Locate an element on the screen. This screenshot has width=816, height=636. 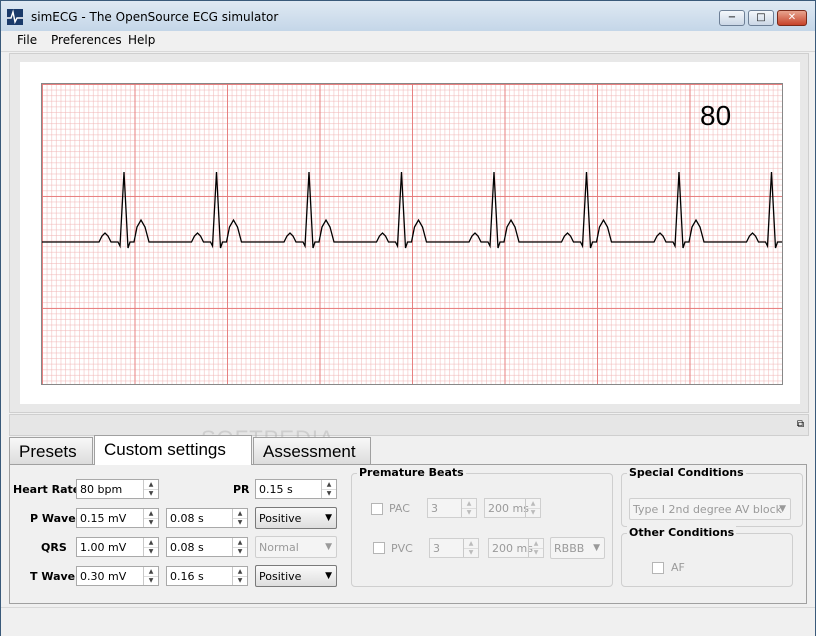
t-wave-polarity-select: Positive ▼ is located at coordinates (296, 576).